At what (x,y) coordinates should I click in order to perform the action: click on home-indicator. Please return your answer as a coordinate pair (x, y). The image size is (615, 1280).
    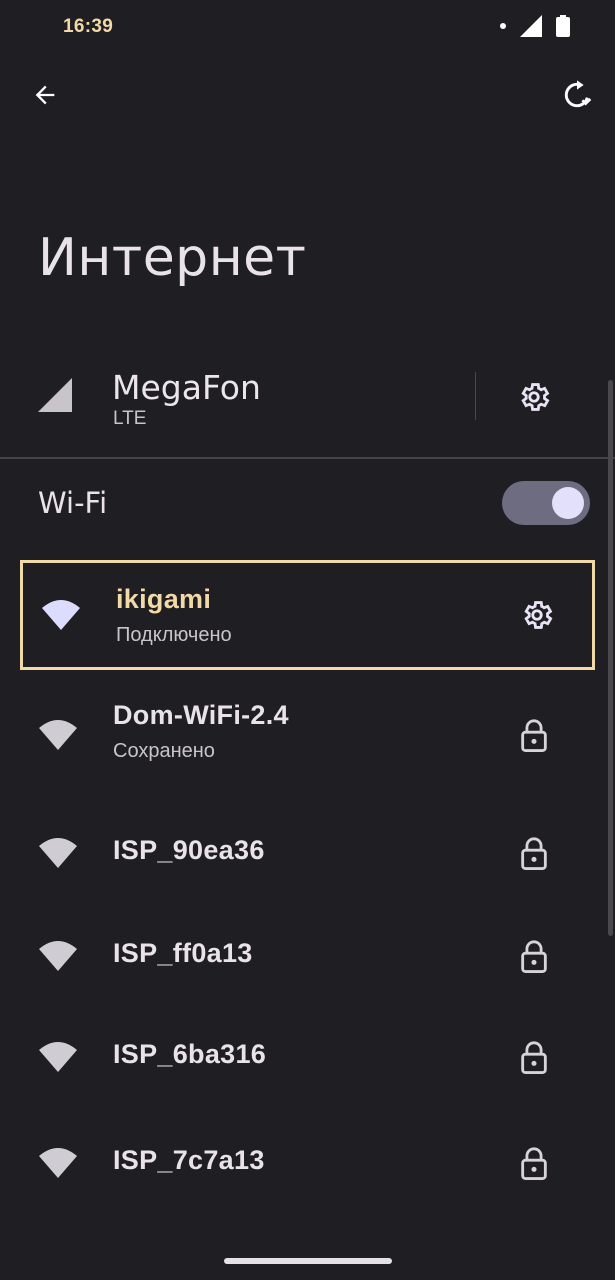
    Looking at the image, I should click on (308, 1261).